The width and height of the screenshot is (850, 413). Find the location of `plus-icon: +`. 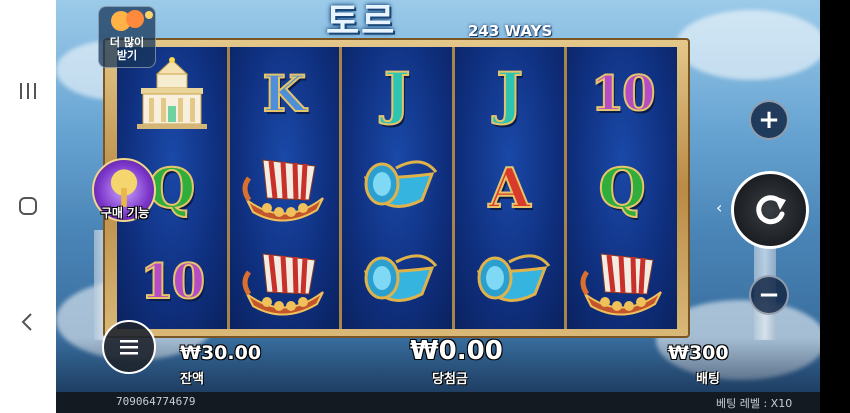

plus-icon: + is located at coordinates (769, 120).